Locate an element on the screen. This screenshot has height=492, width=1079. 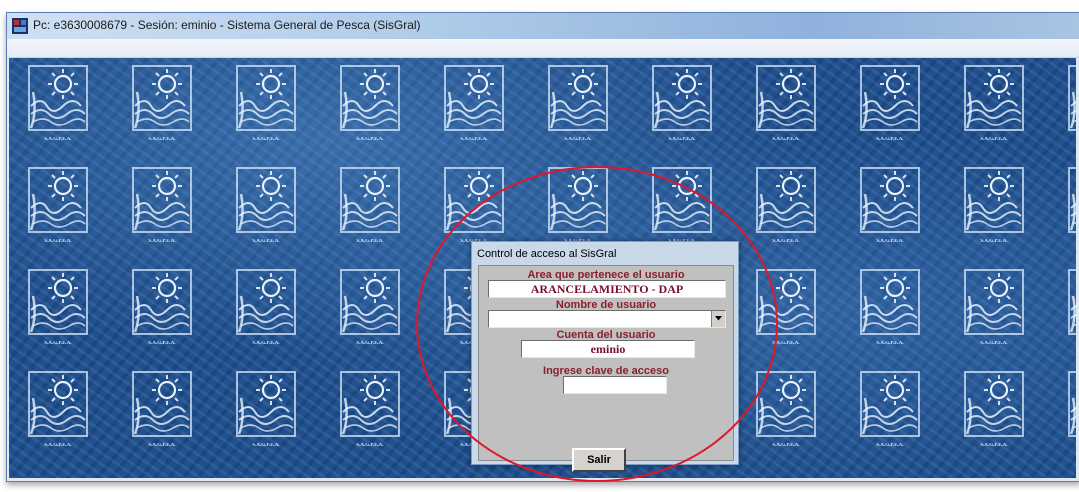
dialog-title: Control de acceso al SisGral is located at coordinates (547, 254).